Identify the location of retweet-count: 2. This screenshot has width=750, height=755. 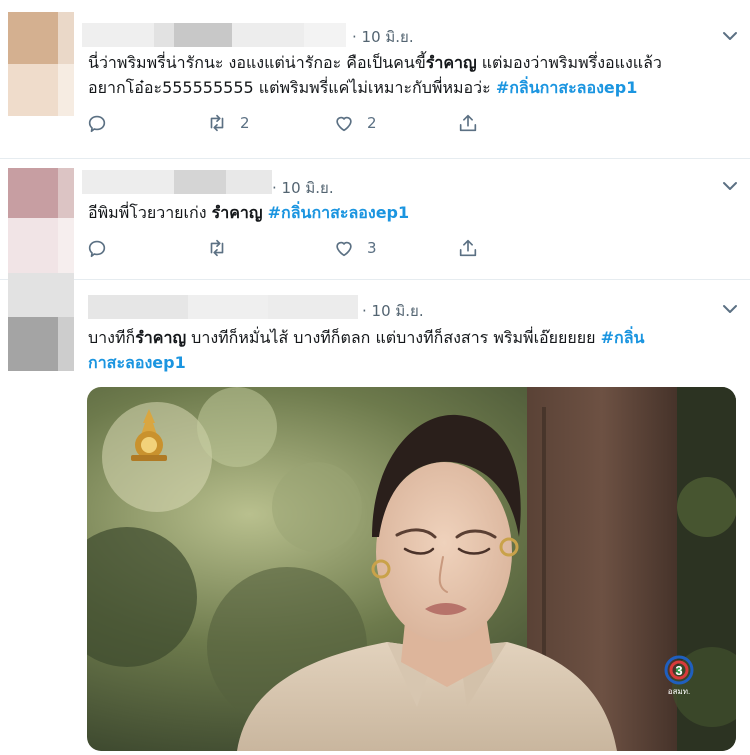
(245, 123).